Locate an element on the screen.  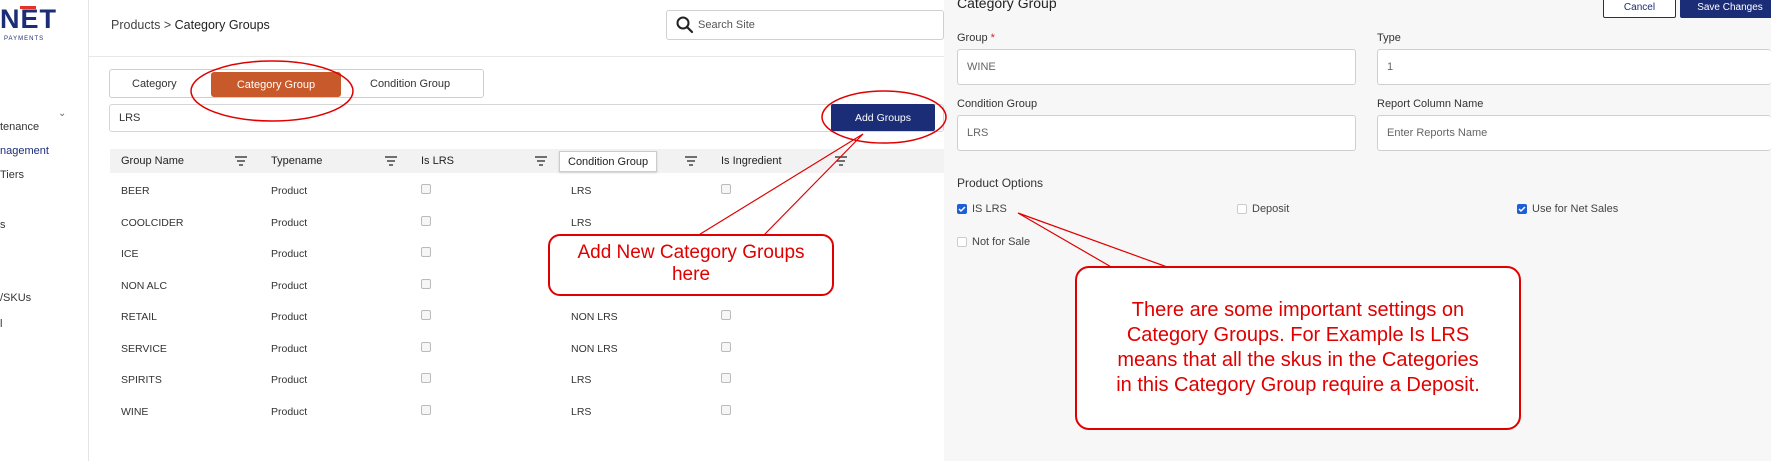
pointer-callout-is-lrs is located at coordinates (1094, 240).